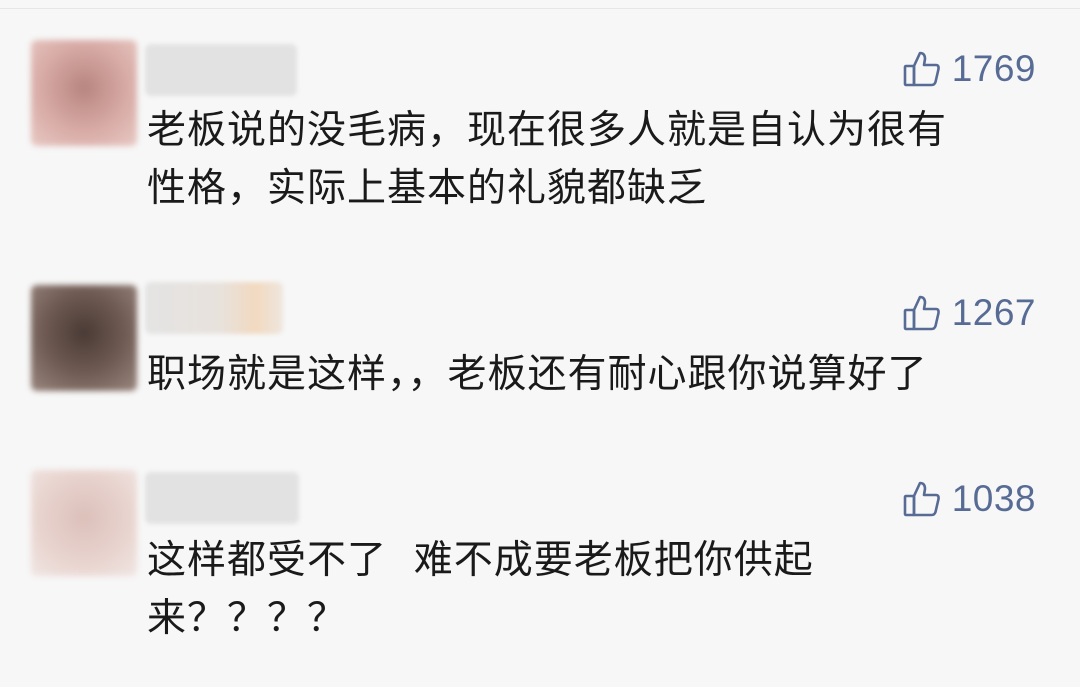 This screenshot has width=1080, height=687. I want to click on comment-text-line: 性格，实际上基本的礼貌都缺乏, so click(427, 188).